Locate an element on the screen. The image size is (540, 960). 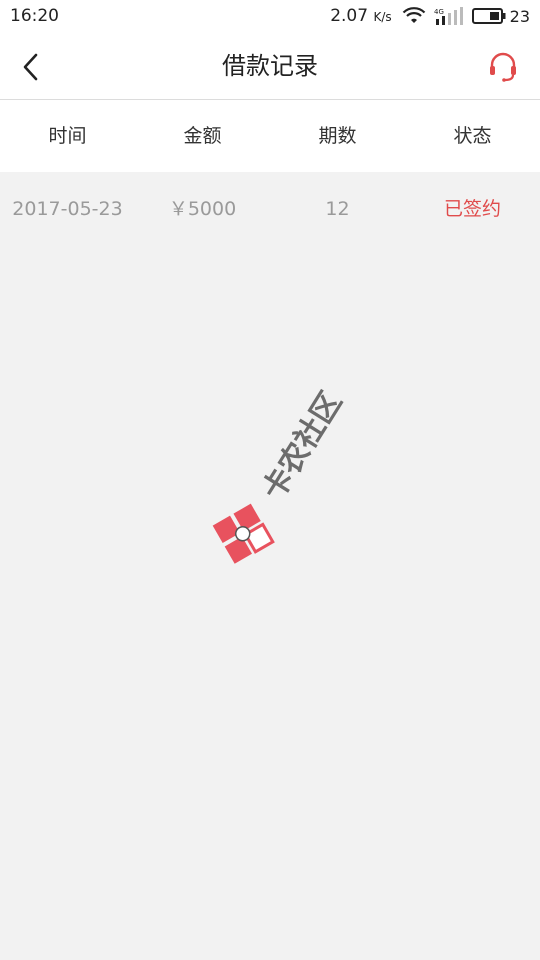
nav-bar: 借款记录 is located at coordinates (270, 67).